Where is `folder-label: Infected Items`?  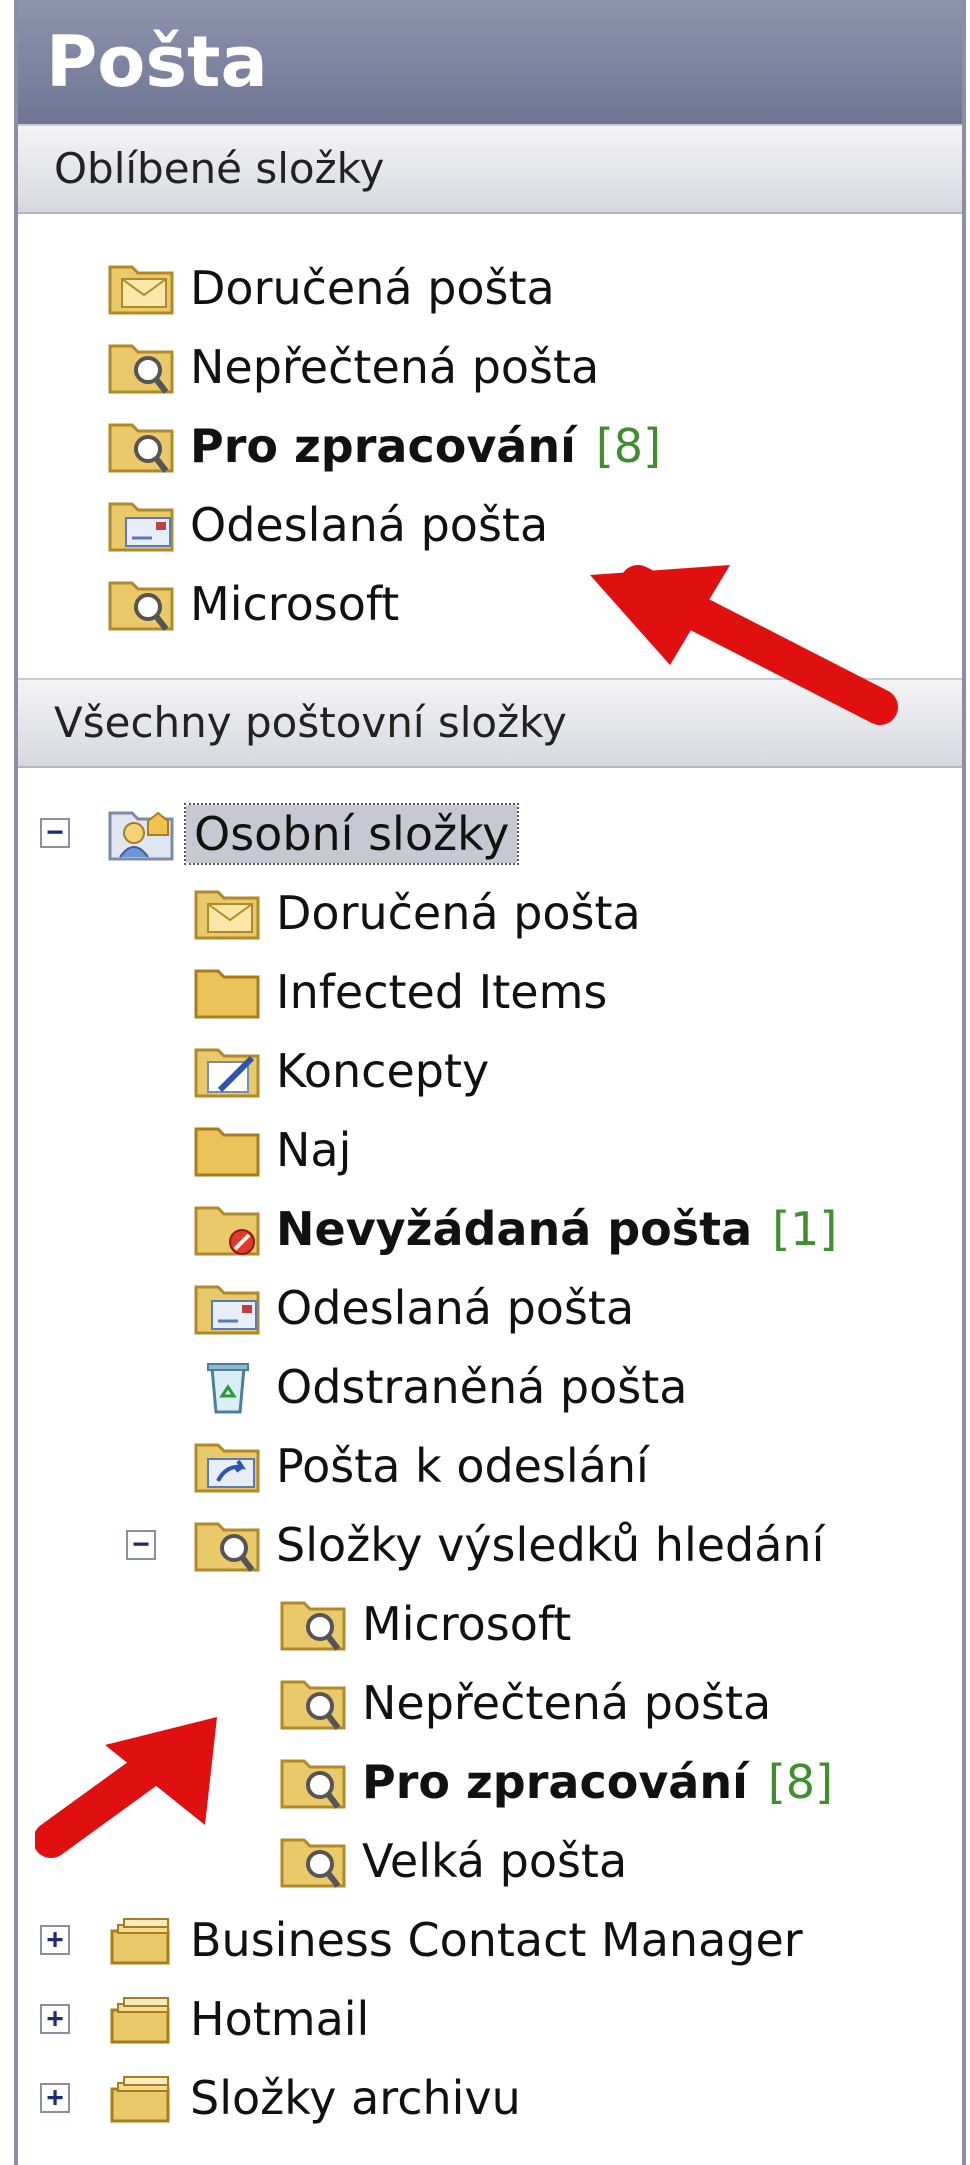
folder-label: Infected Items is located at coordinates (442, 992).